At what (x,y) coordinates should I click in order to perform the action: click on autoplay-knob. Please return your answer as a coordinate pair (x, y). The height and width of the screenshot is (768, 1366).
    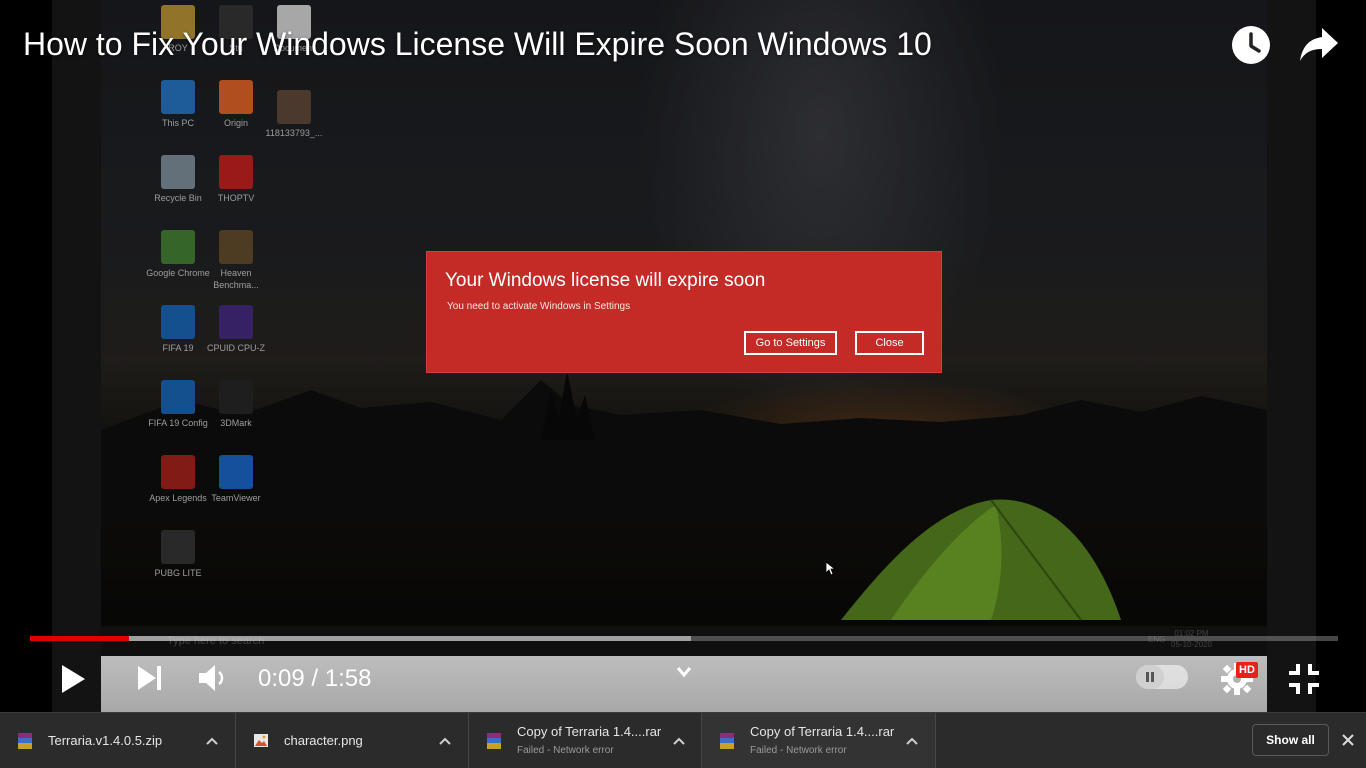
    Looking at the image, I should click on (1150, 677).